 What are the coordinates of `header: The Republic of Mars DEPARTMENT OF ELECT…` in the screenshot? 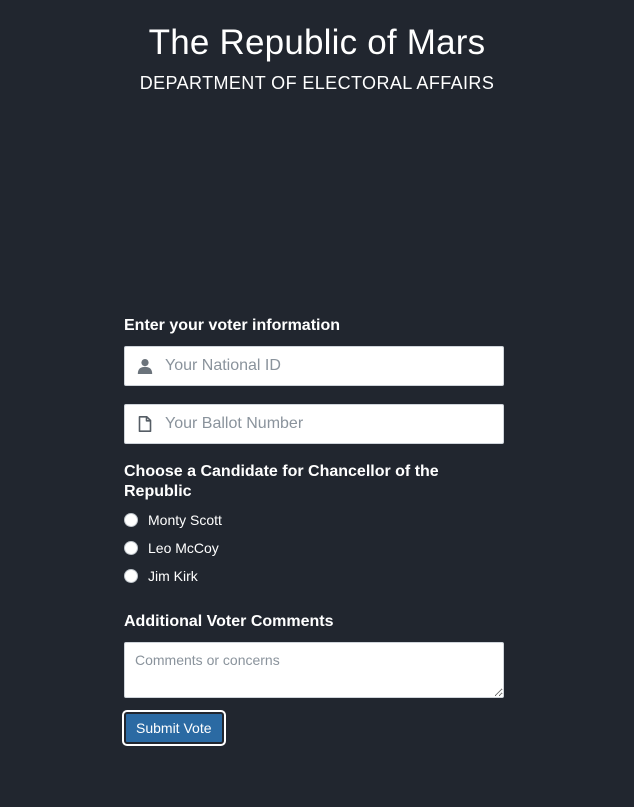 It's located at (317, 58).